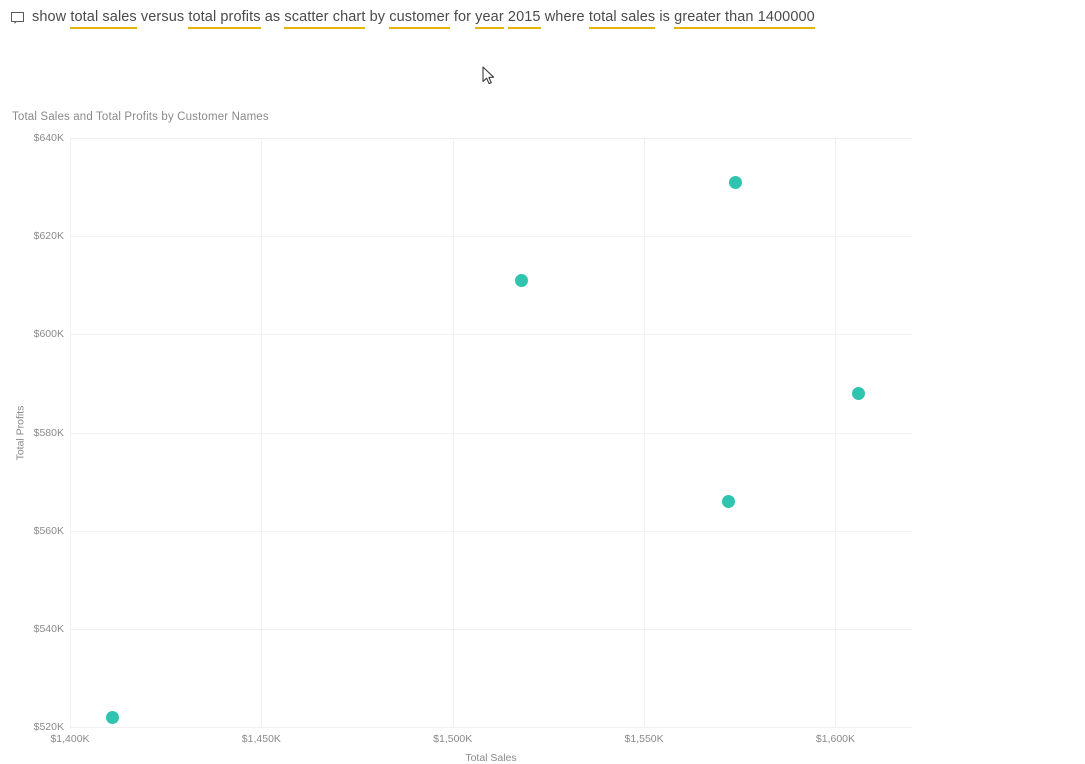 The height and width of the screenshot is (764, 1085). I want to click on y-axis-tick-label: $620K, so click(48, 236).